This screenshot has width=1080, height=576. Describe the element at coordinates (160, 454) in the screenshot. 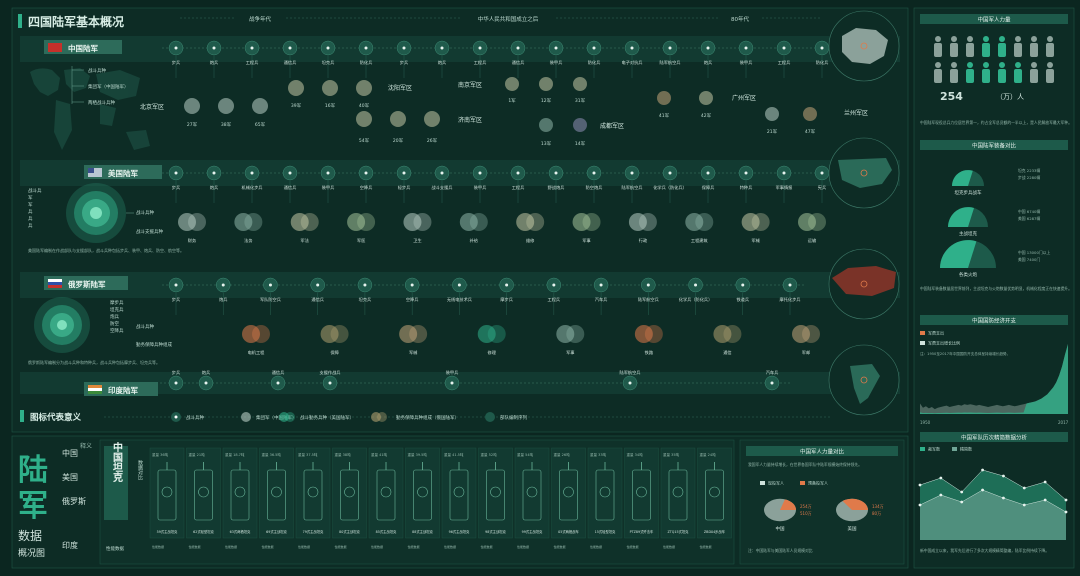

I see `tank-stat: 重量 36吨` at that location.